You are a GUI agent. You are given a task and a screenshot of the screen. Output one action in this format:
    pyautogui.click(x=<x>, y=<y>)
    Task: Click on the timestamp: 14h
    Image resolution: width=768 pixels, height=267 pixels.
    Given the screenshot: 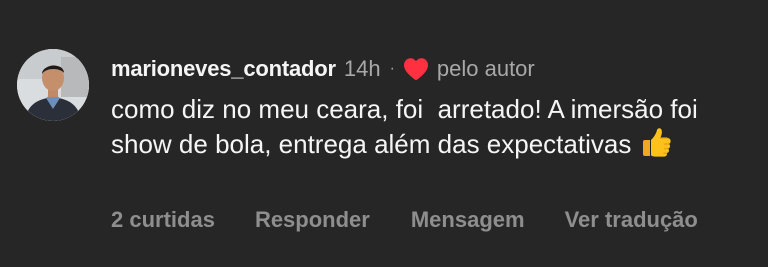 What is the action you would take?
    pyautogui.click(x=362, y=69)
    